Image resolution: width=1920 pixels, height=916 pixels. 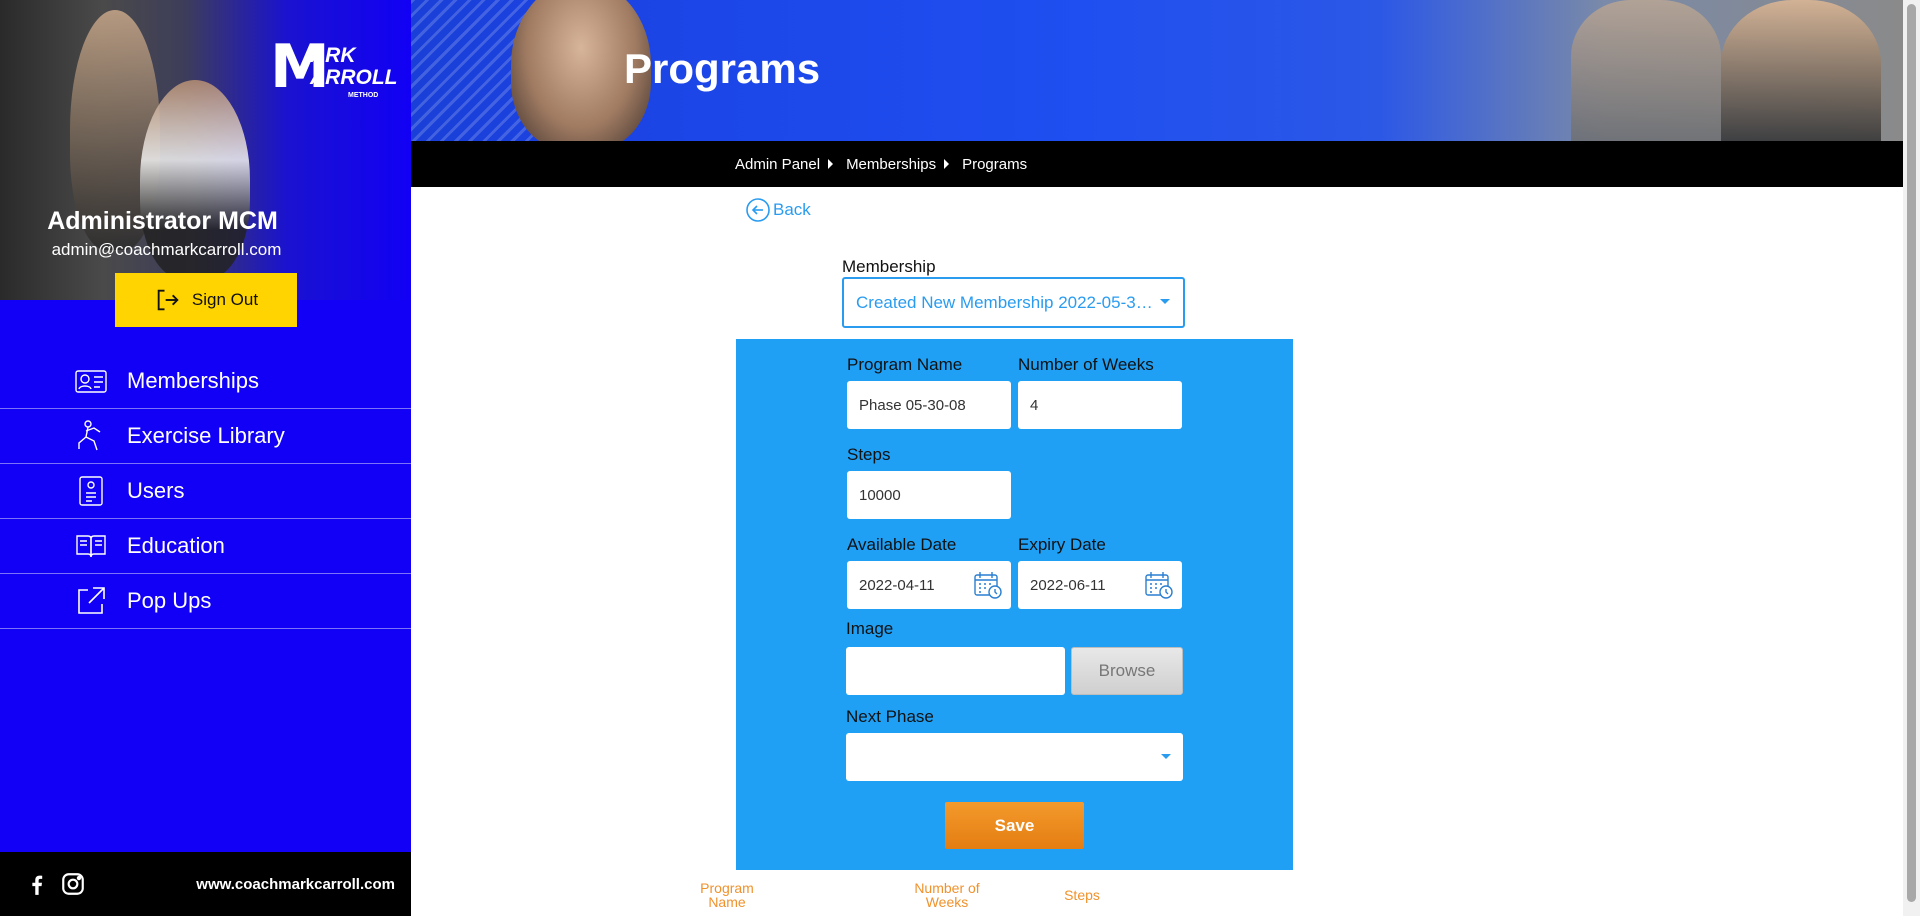 What do you see at coordinates (225, 299) in the screenshot?
I see `sign-out-label: Sign Out` at bounding box center [225, 299].